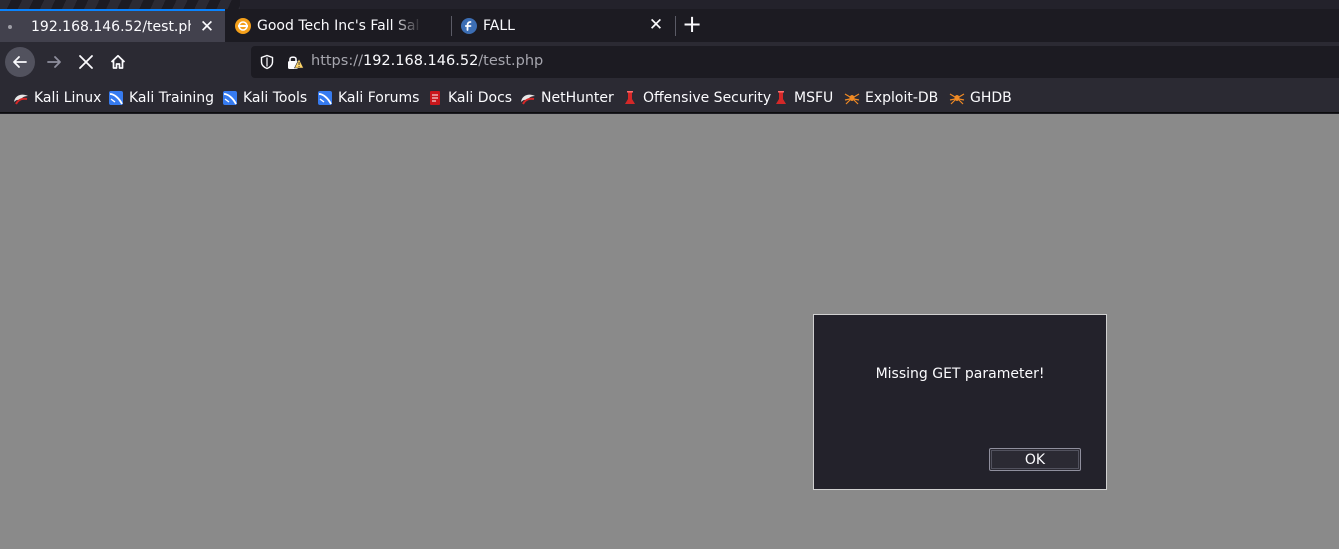 The width and height of the screenshot is (1339, 549). I want to click on back-button, so click(20, 62).